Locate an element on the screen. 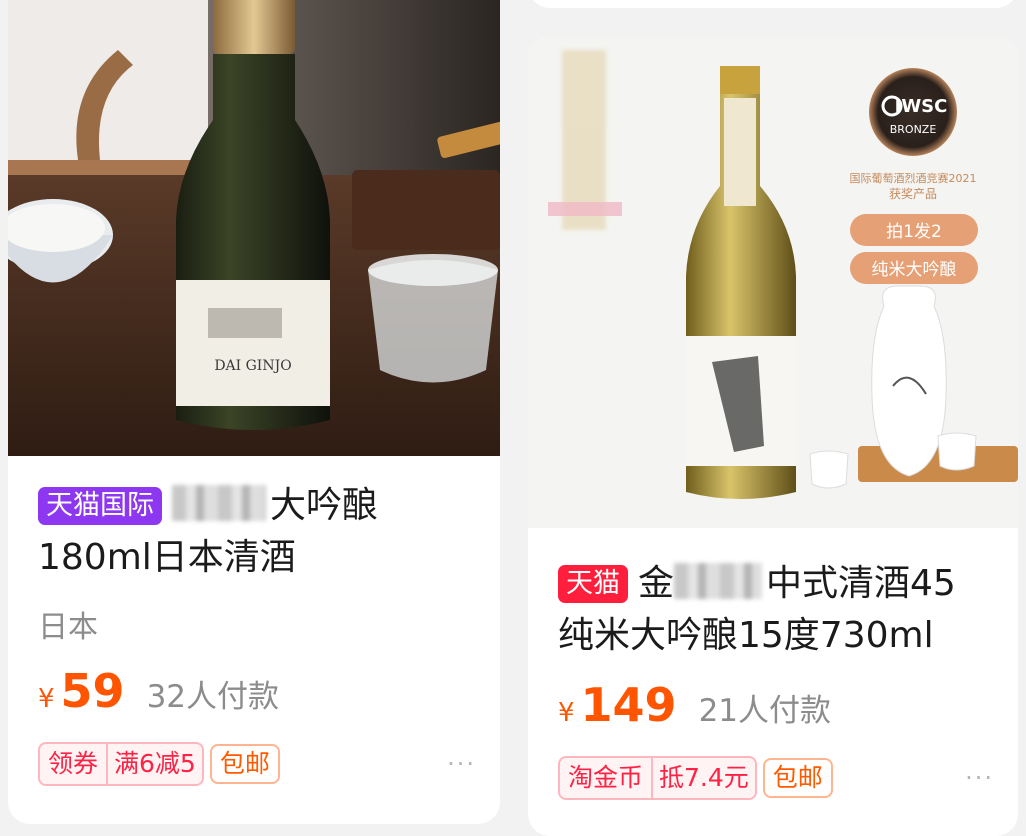 Image resolution: width=1026 pixels, height=836 pixels. price: 149 is located at coordinates (628, 705).